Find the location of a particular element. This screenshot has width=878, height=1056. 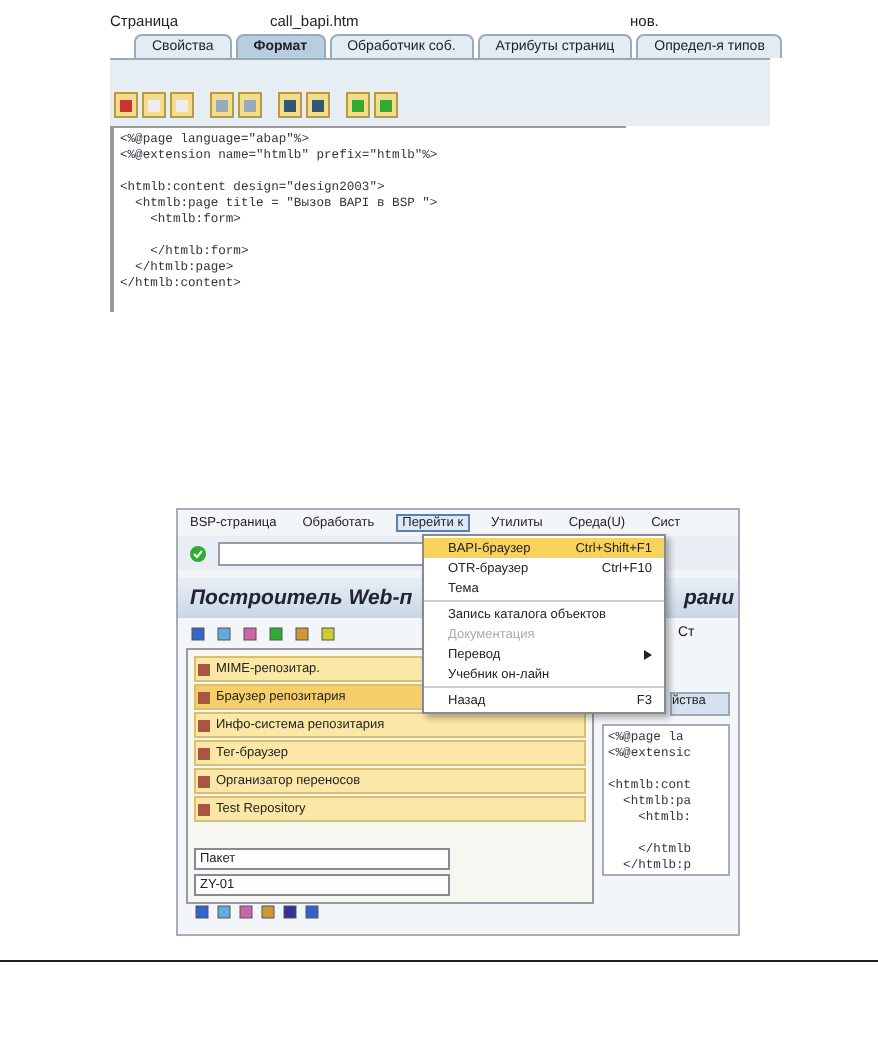

code-editor is located at coordinates (368, 219).